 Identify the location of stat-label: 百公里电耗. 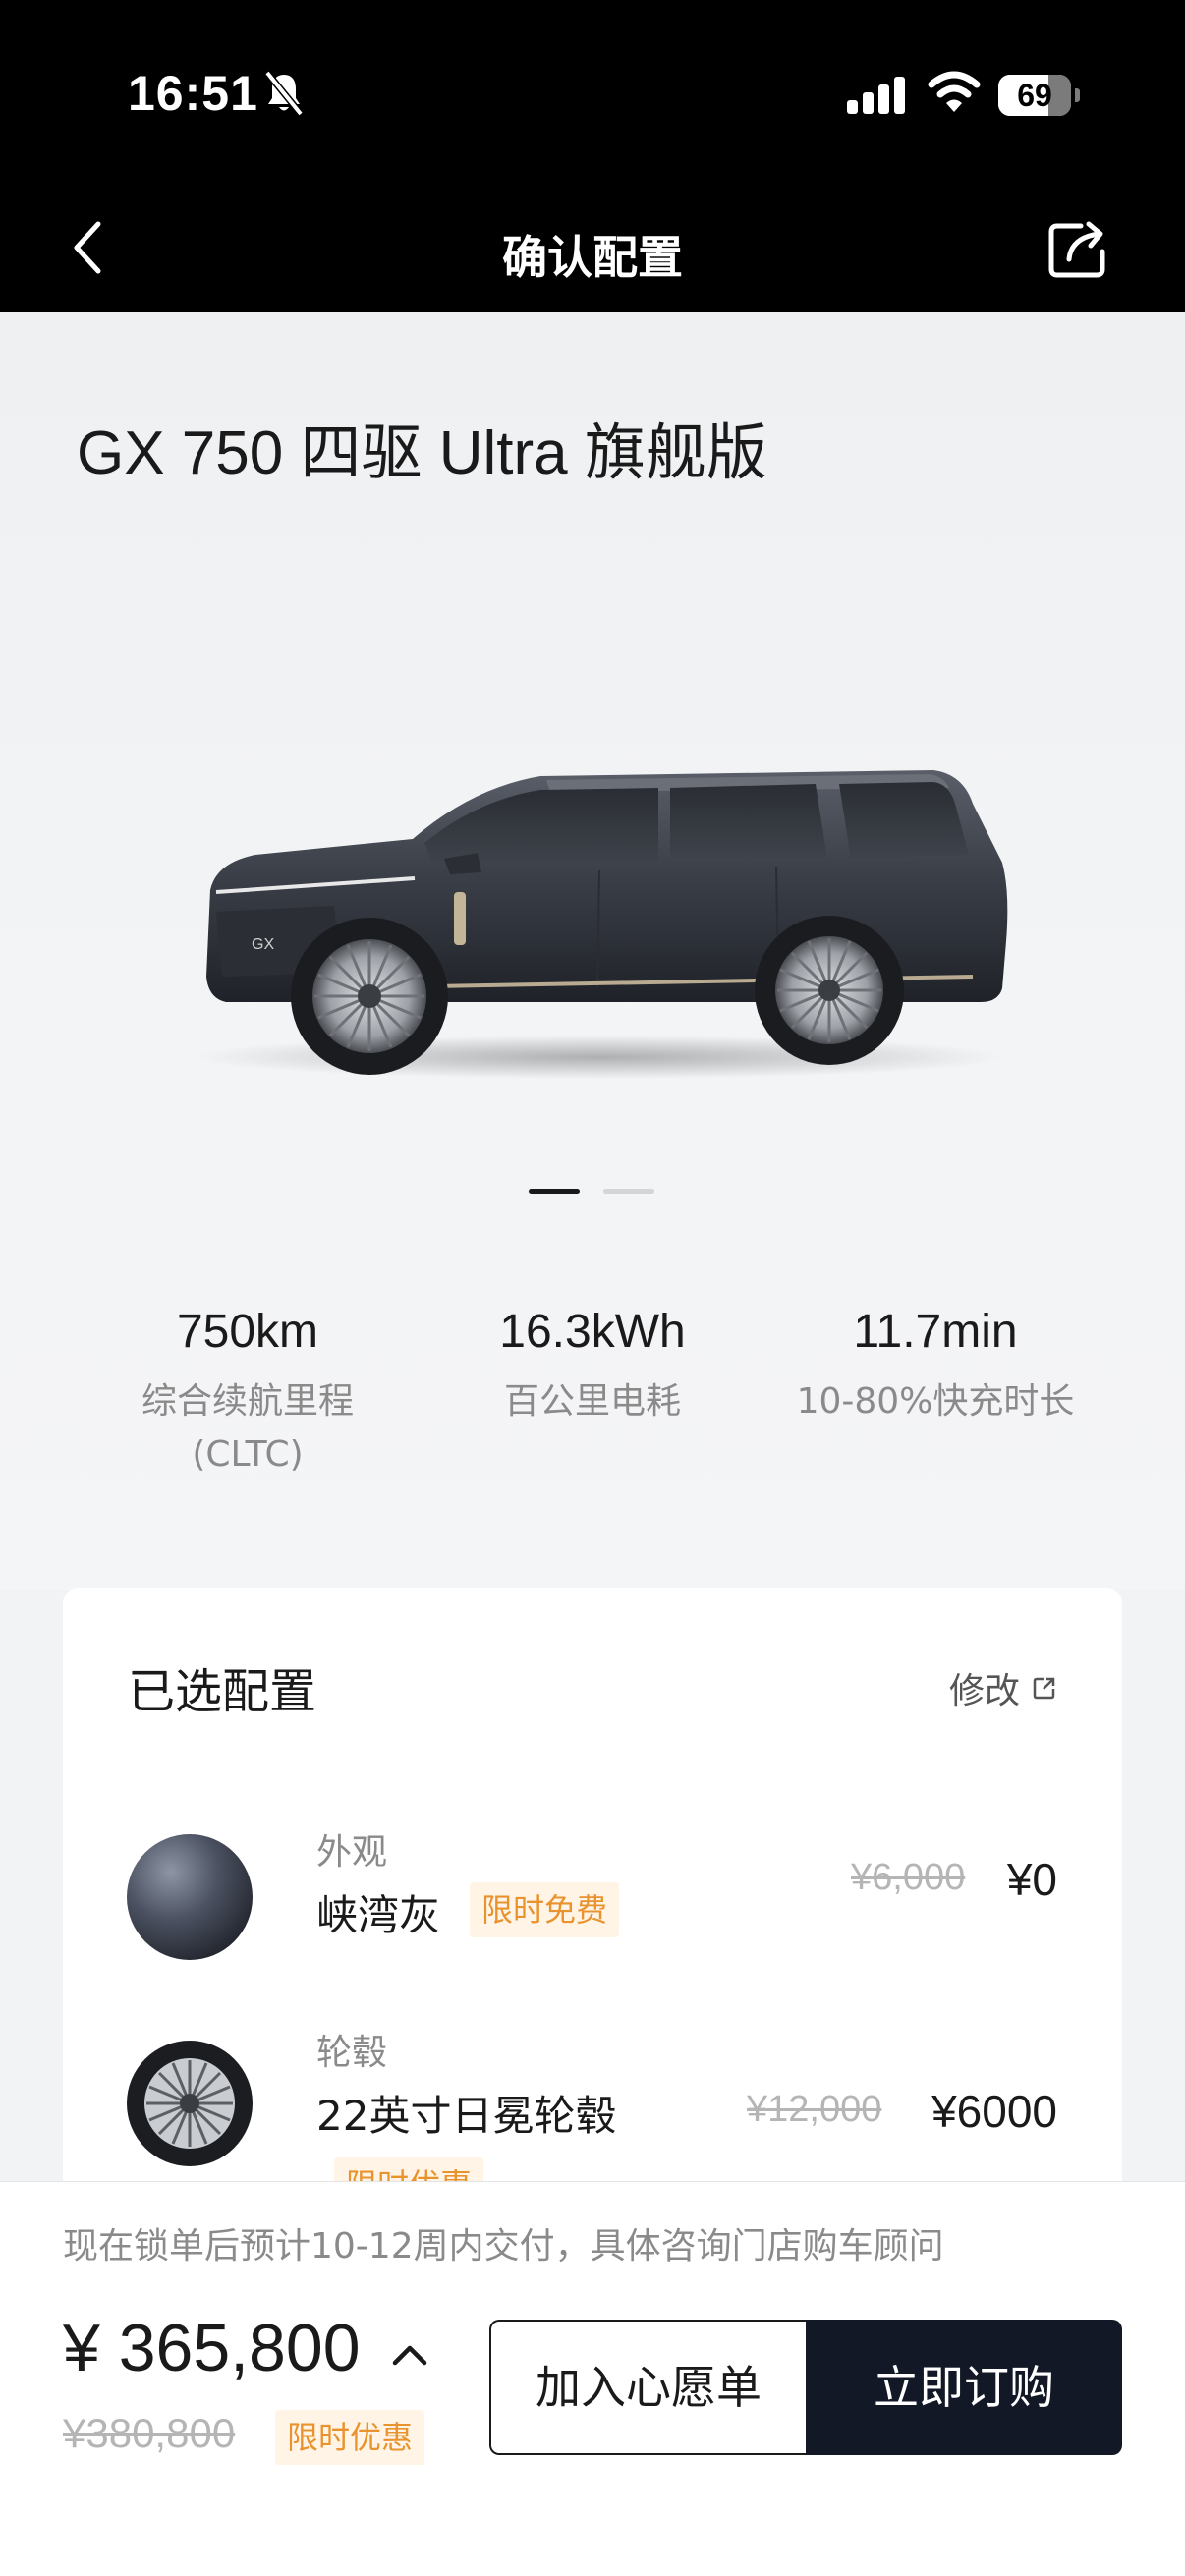
(592, 1401).